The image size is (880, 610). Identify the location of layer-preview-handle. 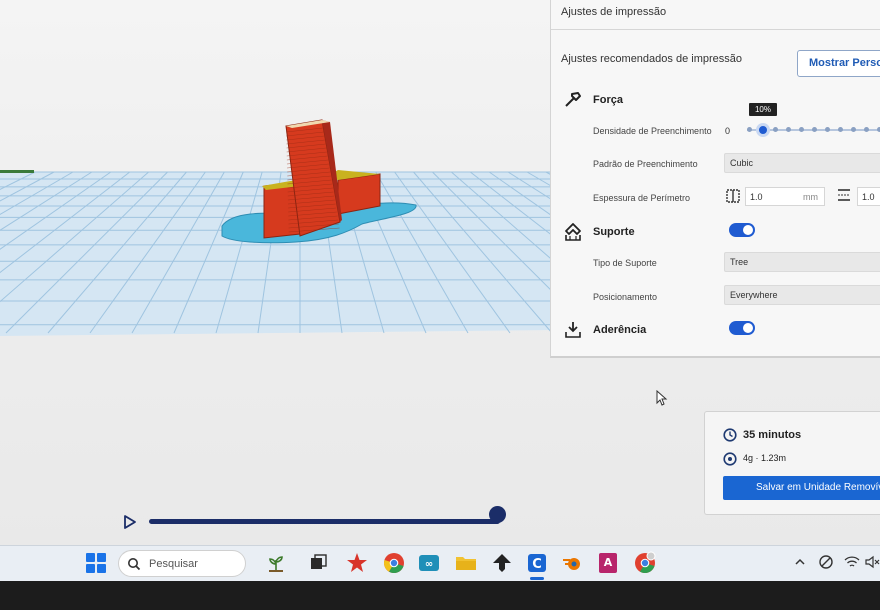
(497, 514).